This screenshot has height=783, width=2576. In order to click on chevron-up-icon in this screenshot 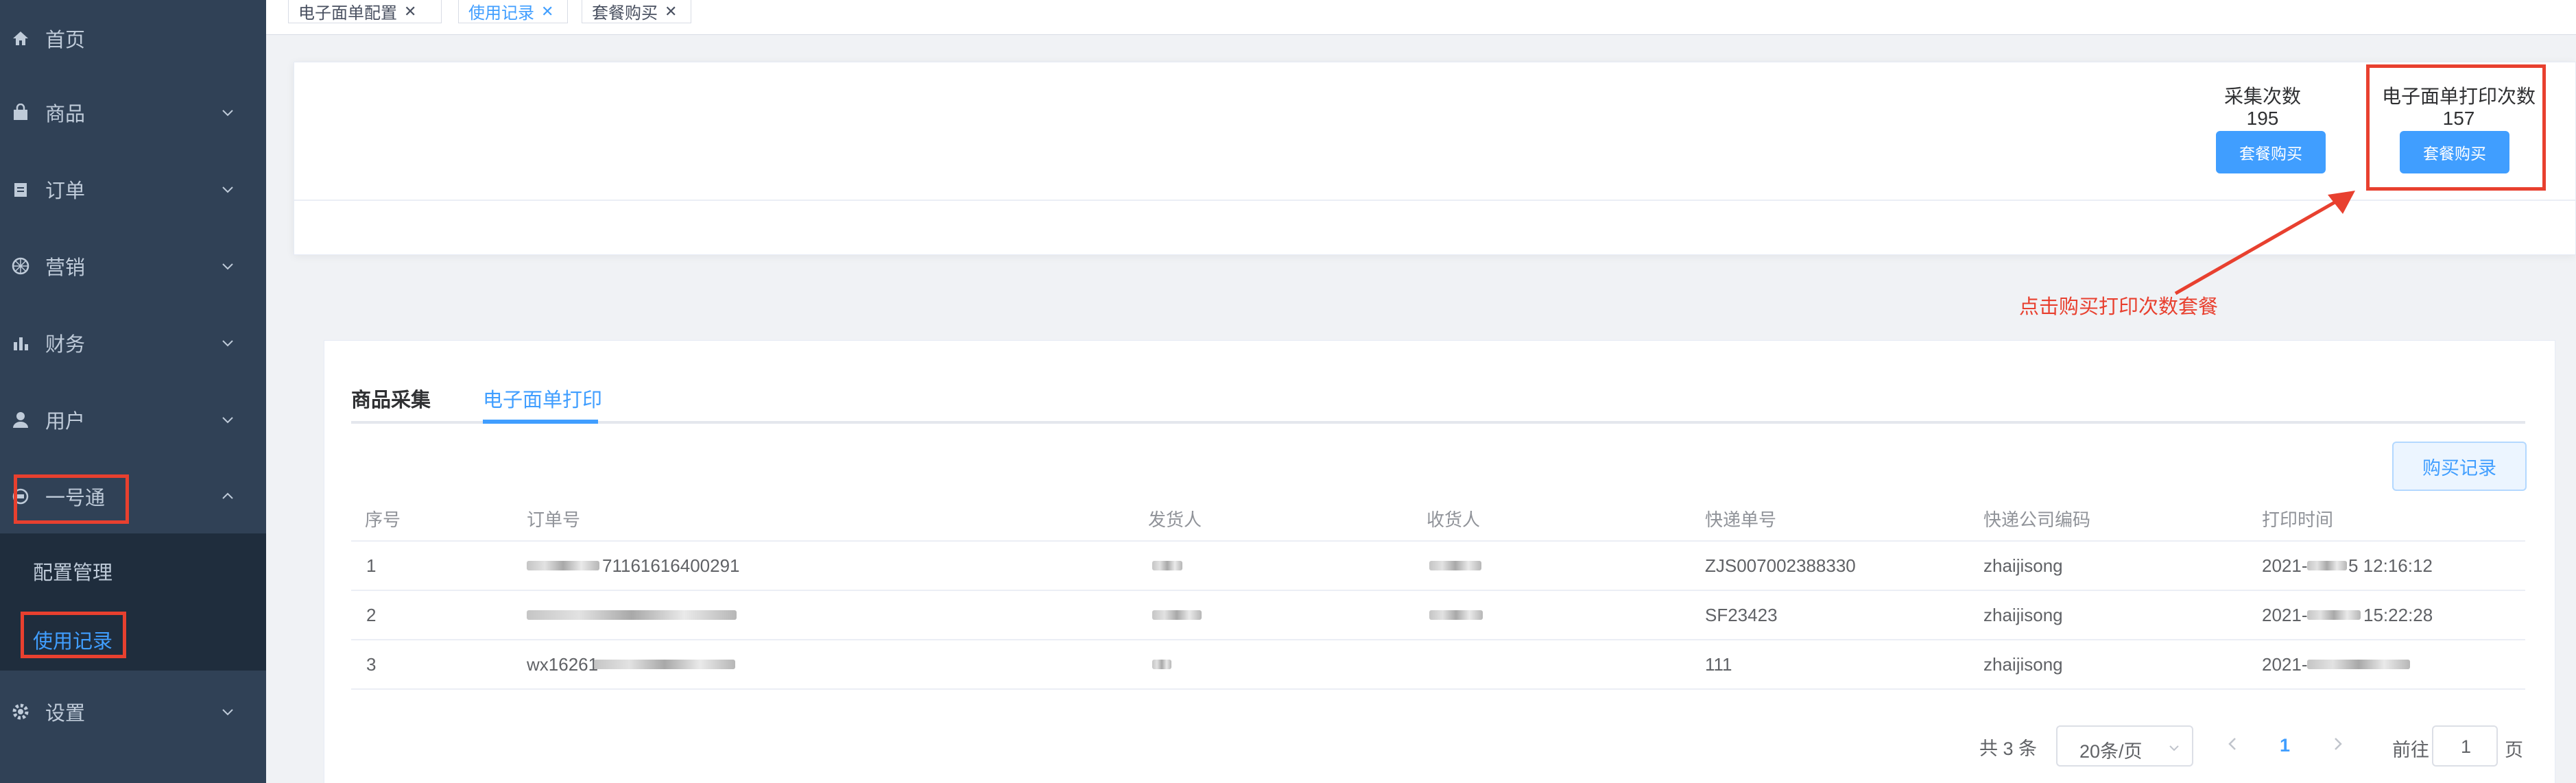, I will do `click(227, 495)`.